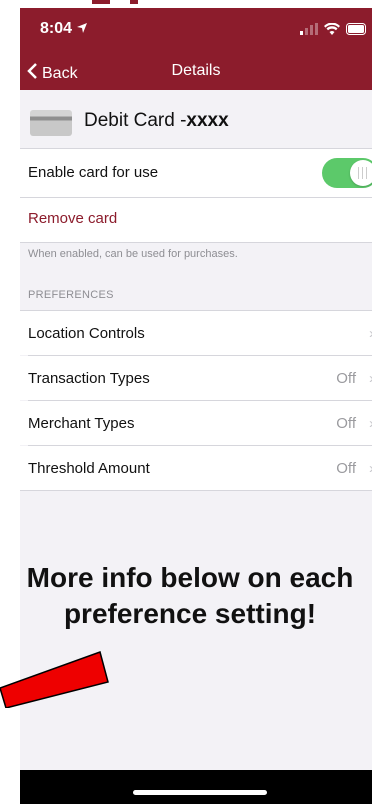  I want to click on status-bar-icons, so click(334, 31).